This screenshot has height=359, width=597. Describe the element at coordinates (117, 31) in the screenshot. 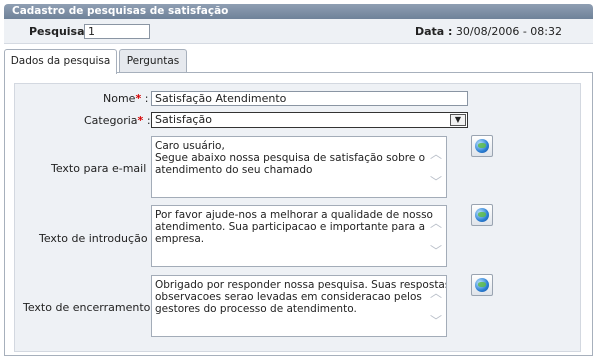

I see `pesquisa-field: 1` at that location.